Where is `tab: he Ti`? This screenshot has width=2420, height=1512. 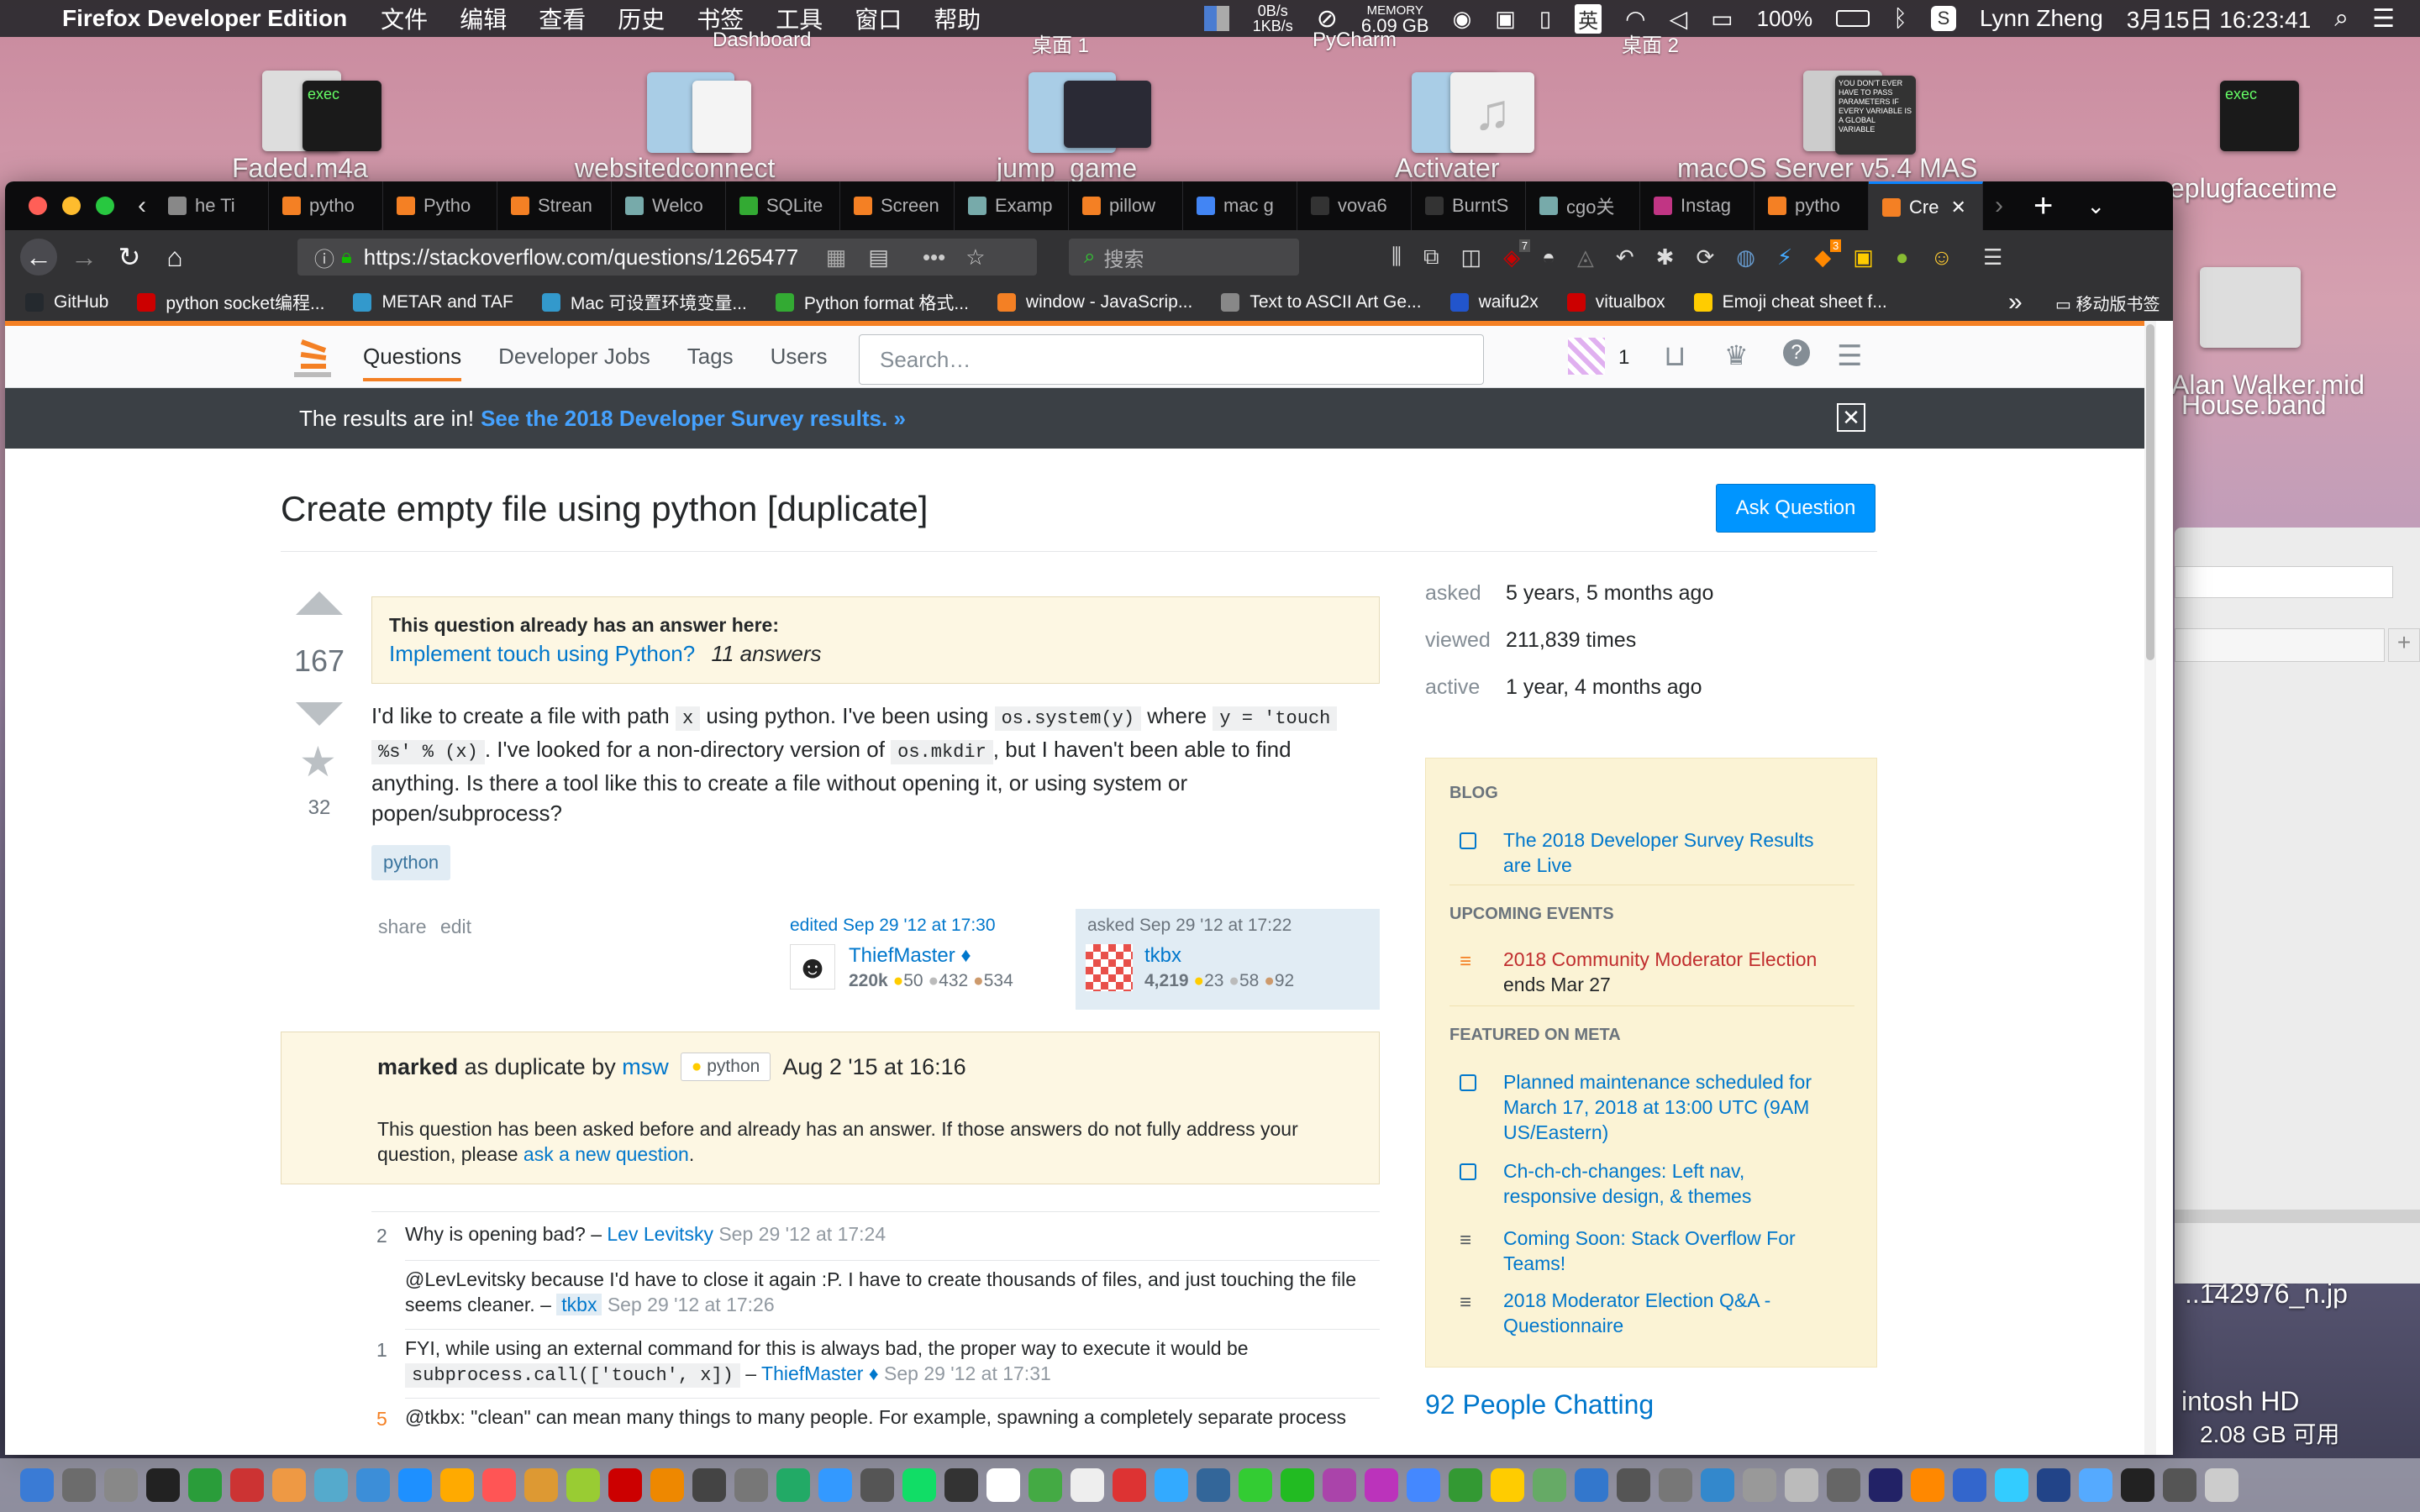 tab: he Ti is located at coordinates (212, 205).